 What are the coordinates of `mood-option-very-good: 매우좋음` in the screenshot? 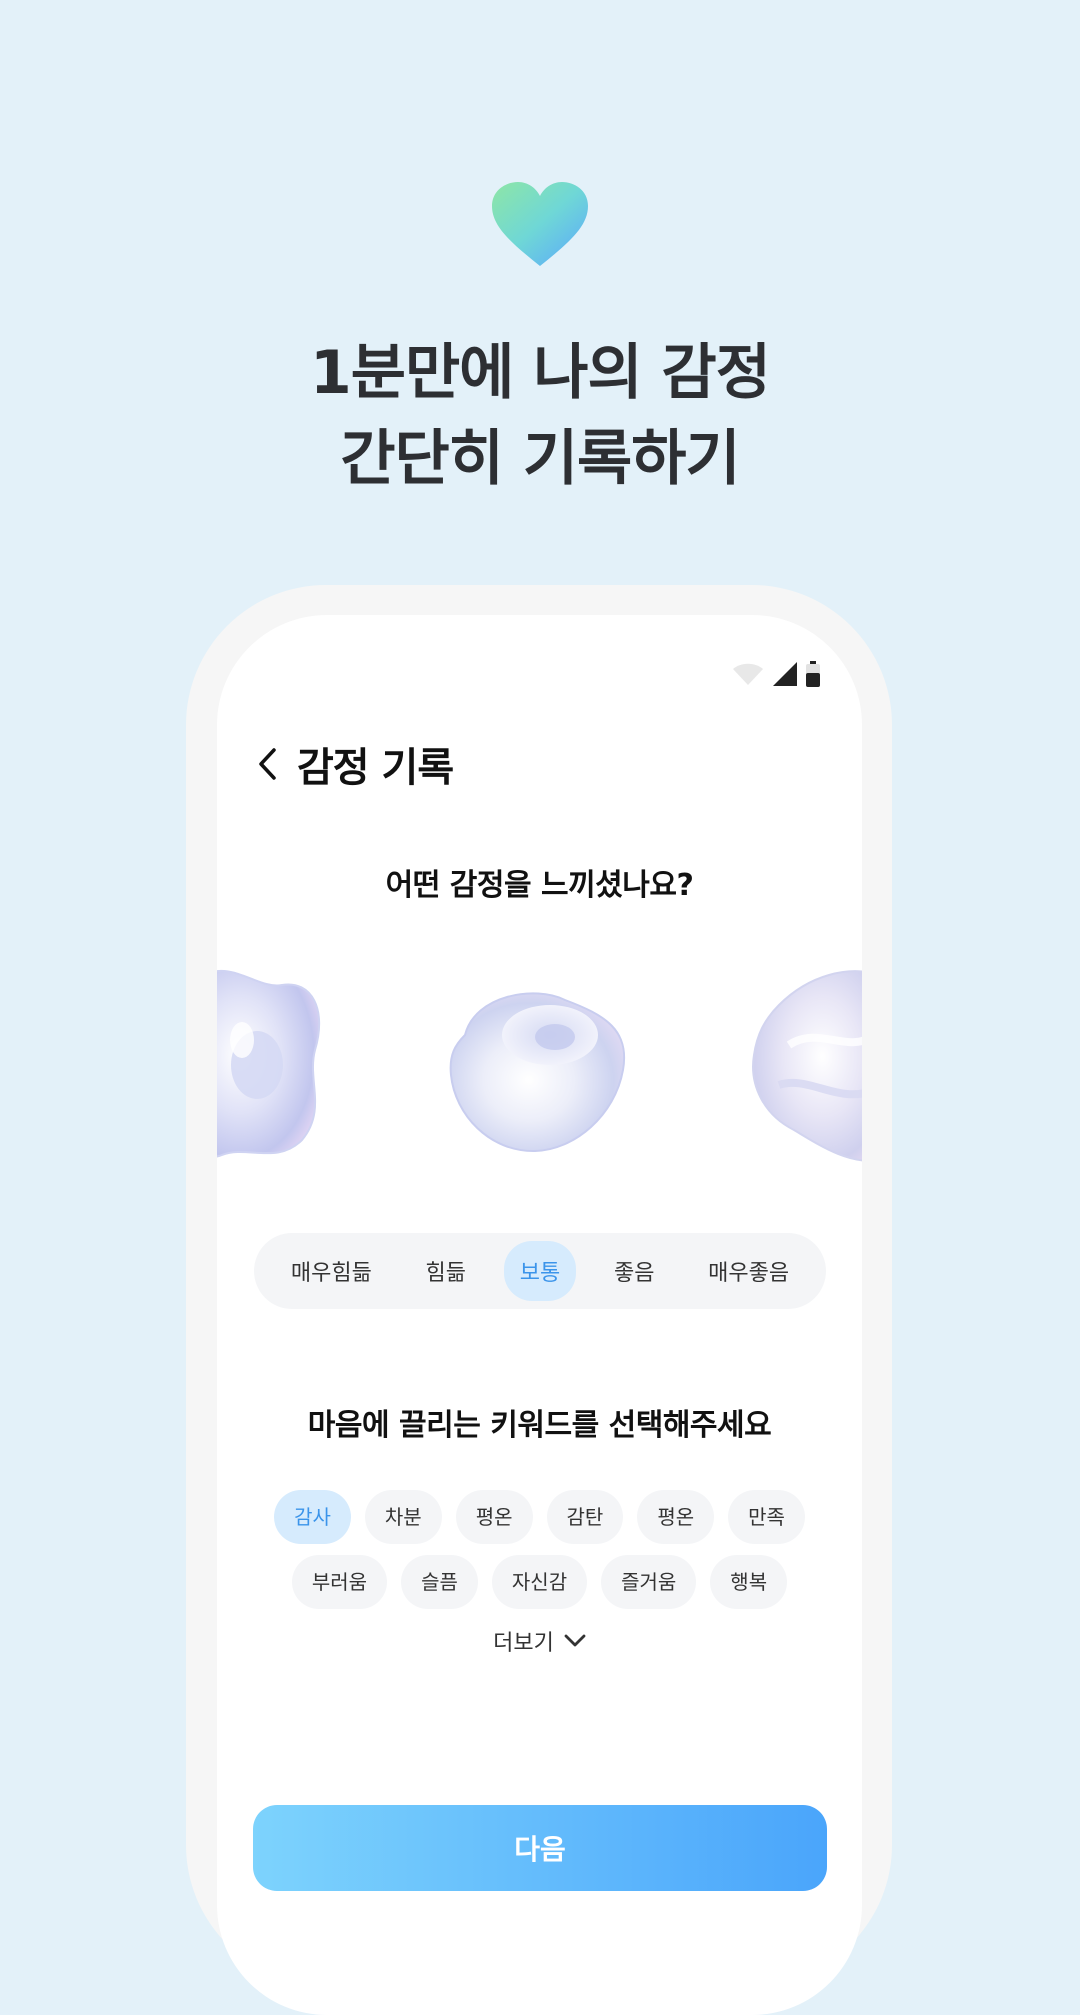 It's located at (748, 1271).